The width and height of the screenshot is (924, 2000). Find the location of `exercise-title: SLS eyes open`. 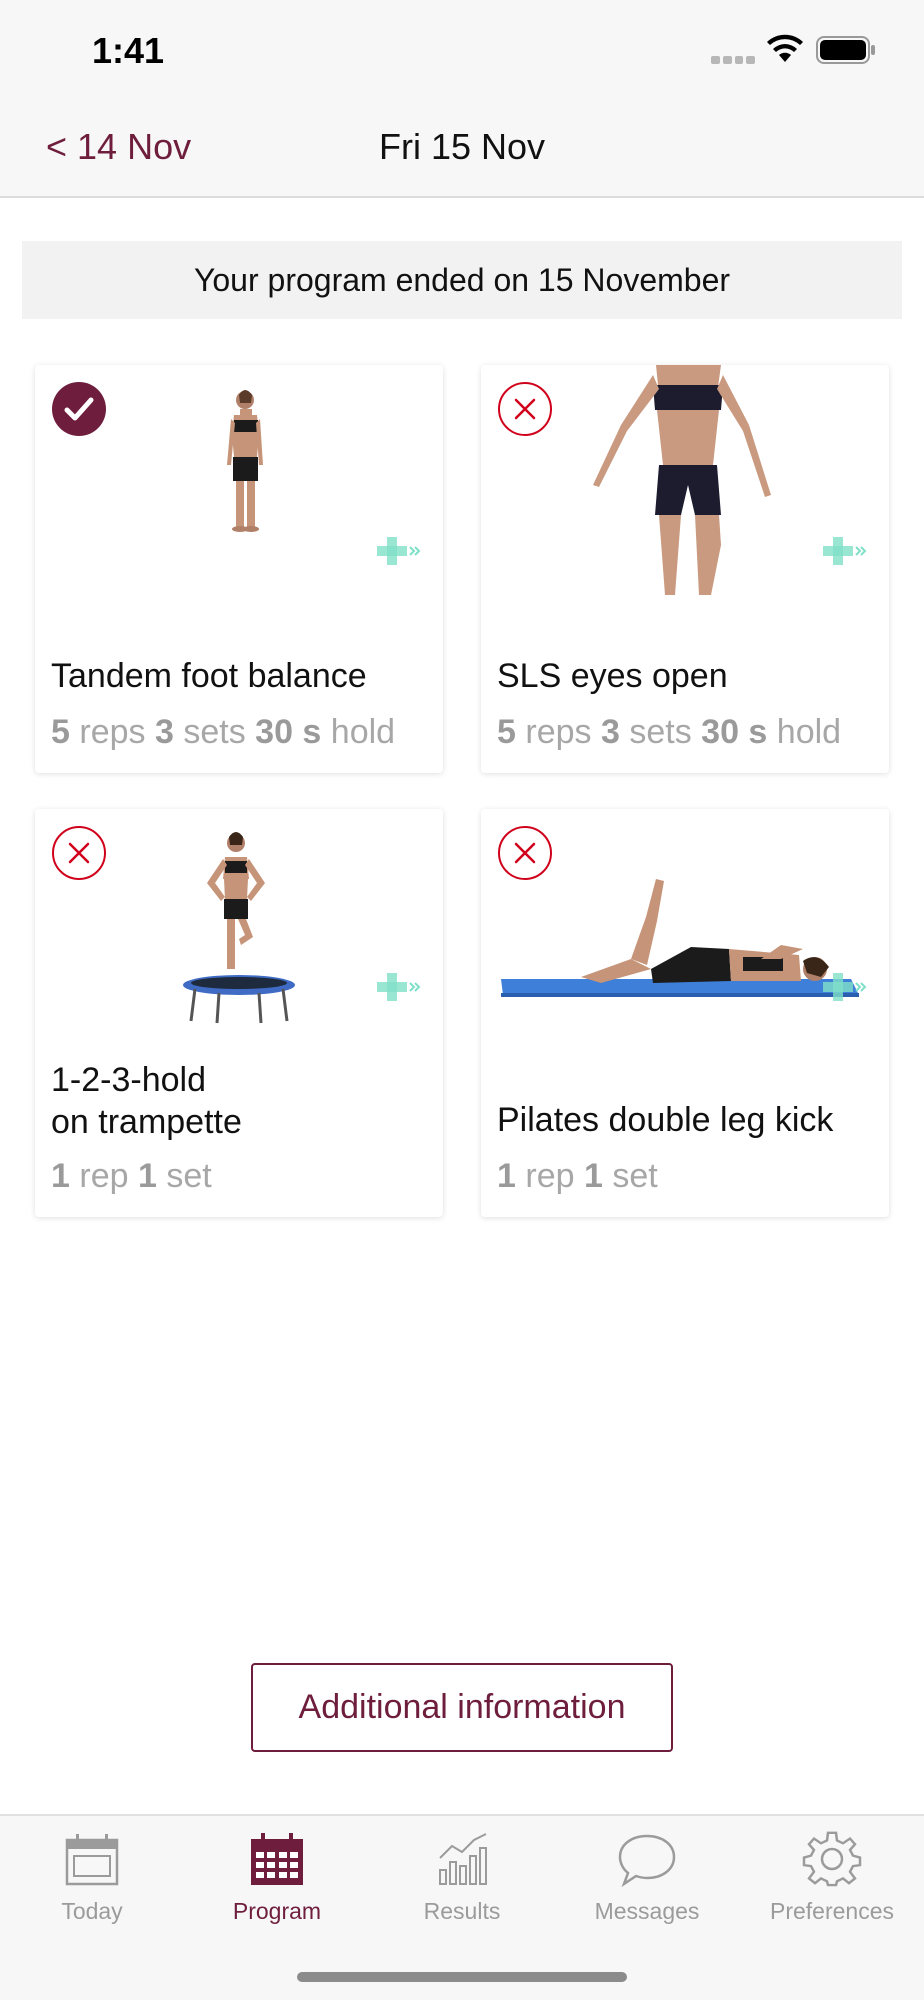

exercise-title: SLS eyes open is located at coordinates (612, 676).